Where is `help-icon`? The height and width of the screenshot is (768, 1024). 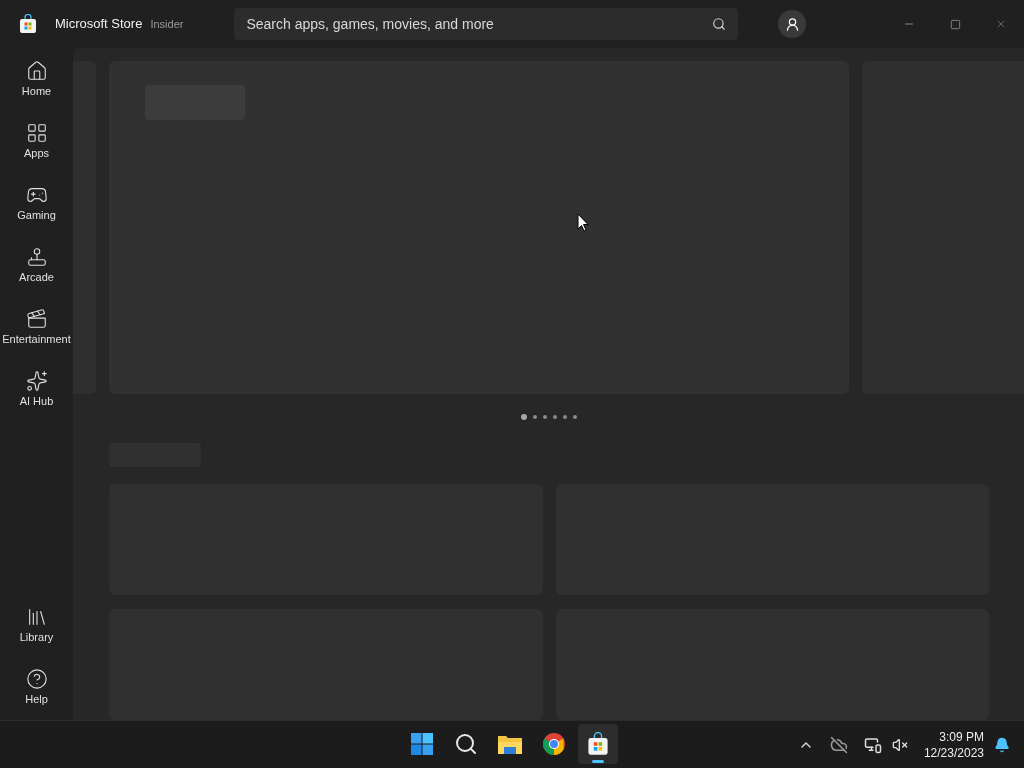
help-icon is located at coordinates (36, 678).